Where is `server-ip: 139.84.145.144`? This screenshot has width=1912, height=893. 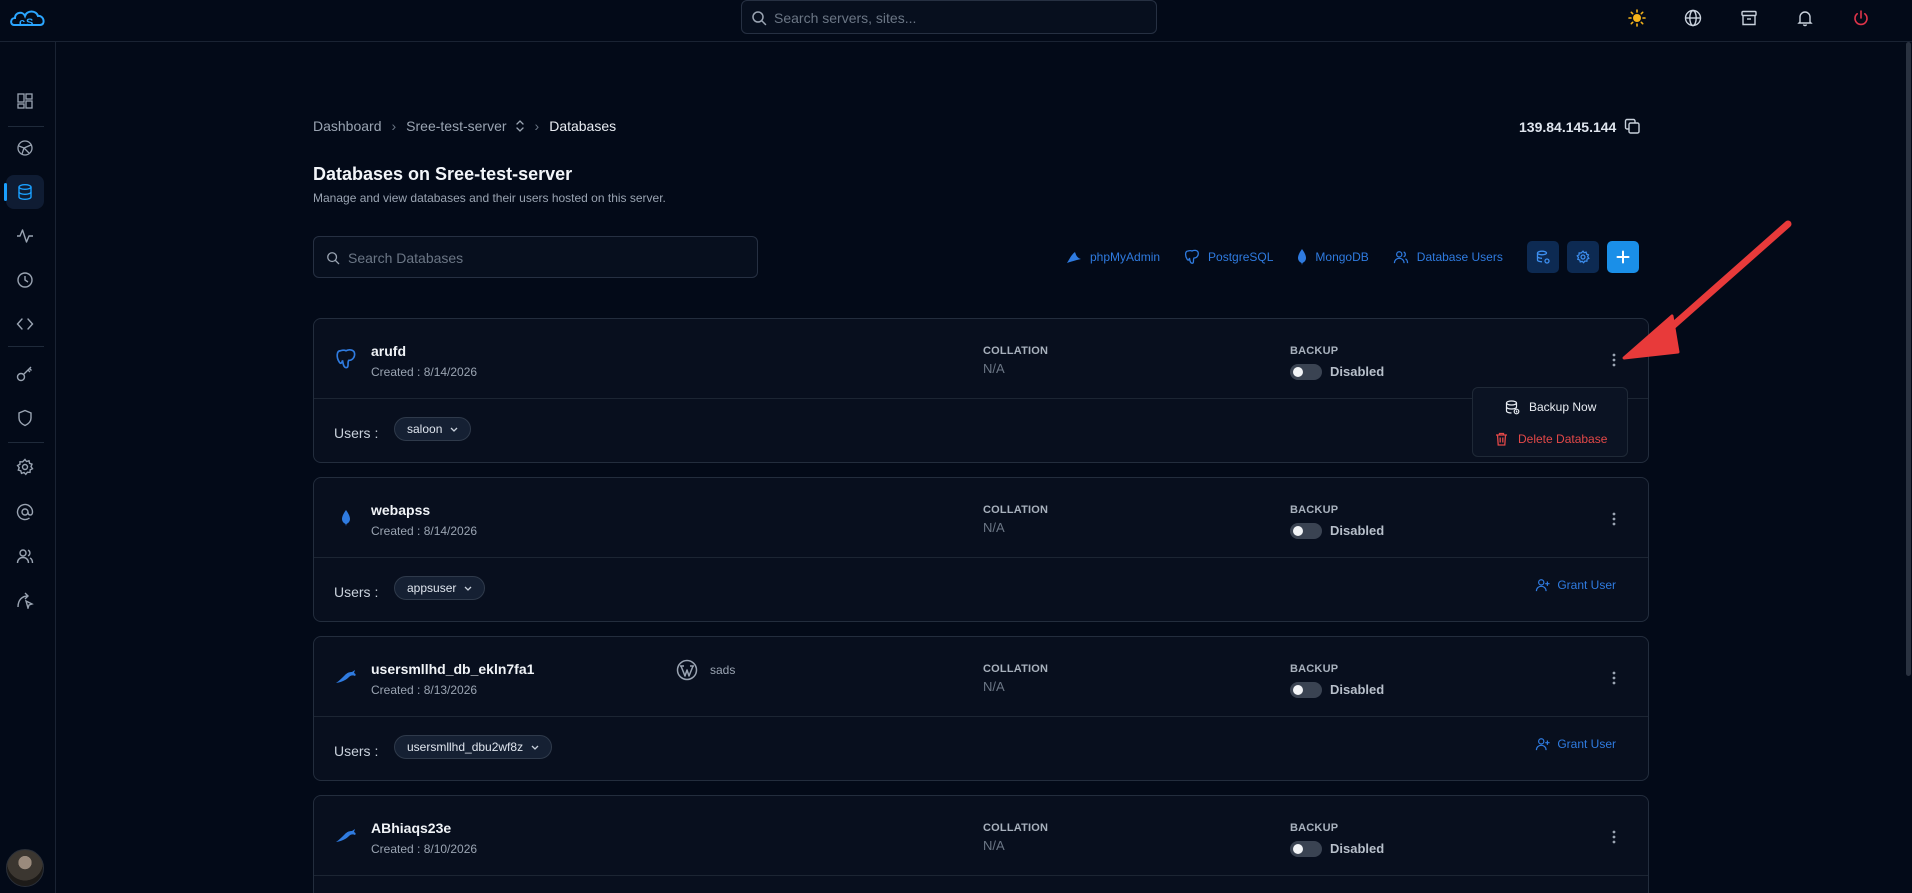 server-ip: 139.84.145.144 is located at coordinates (1580, 126).